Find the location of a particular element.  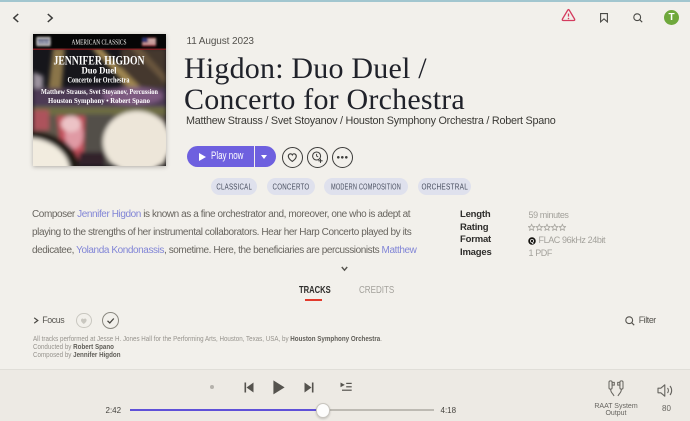

svg-text: NAXOS is located at coordinates (43, 41).